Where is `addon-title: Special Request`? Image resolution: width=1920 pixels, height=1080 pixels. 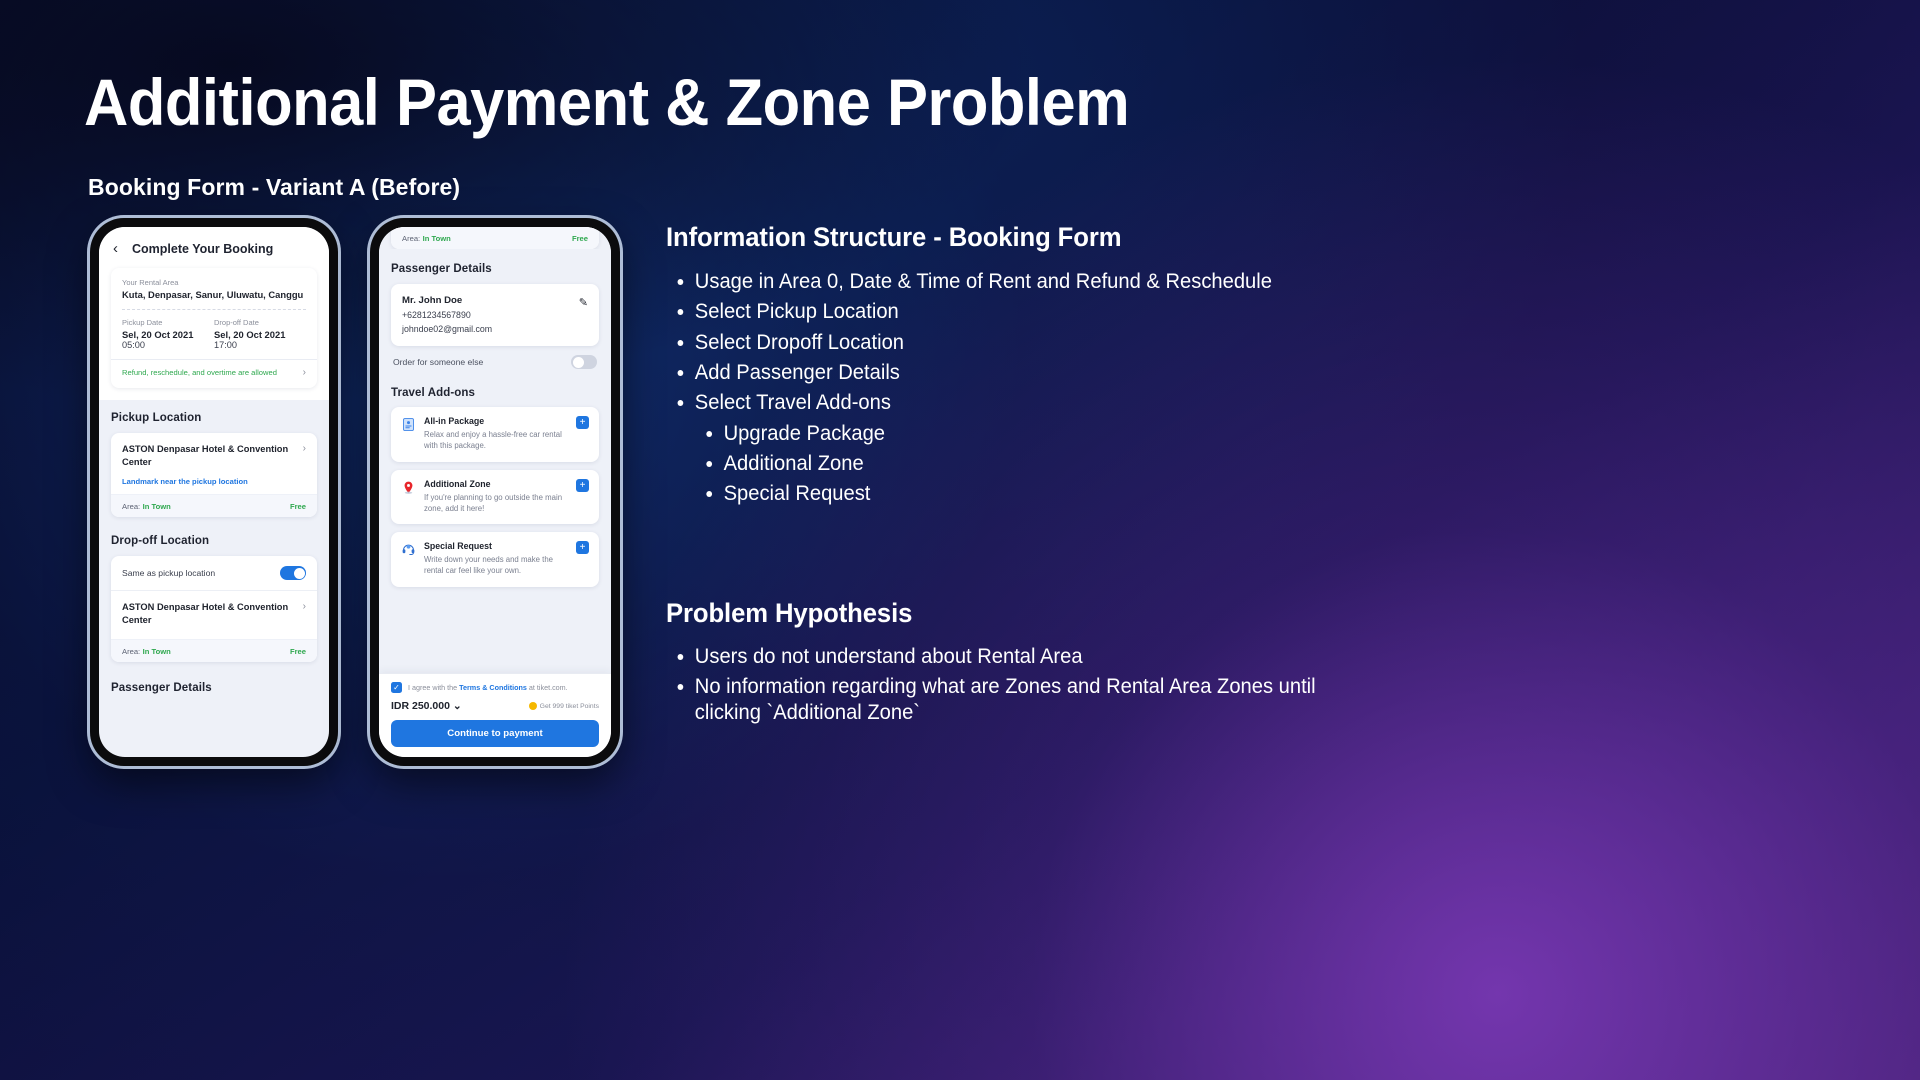 addon-title: Special Request is located at coordinates (458, 546).